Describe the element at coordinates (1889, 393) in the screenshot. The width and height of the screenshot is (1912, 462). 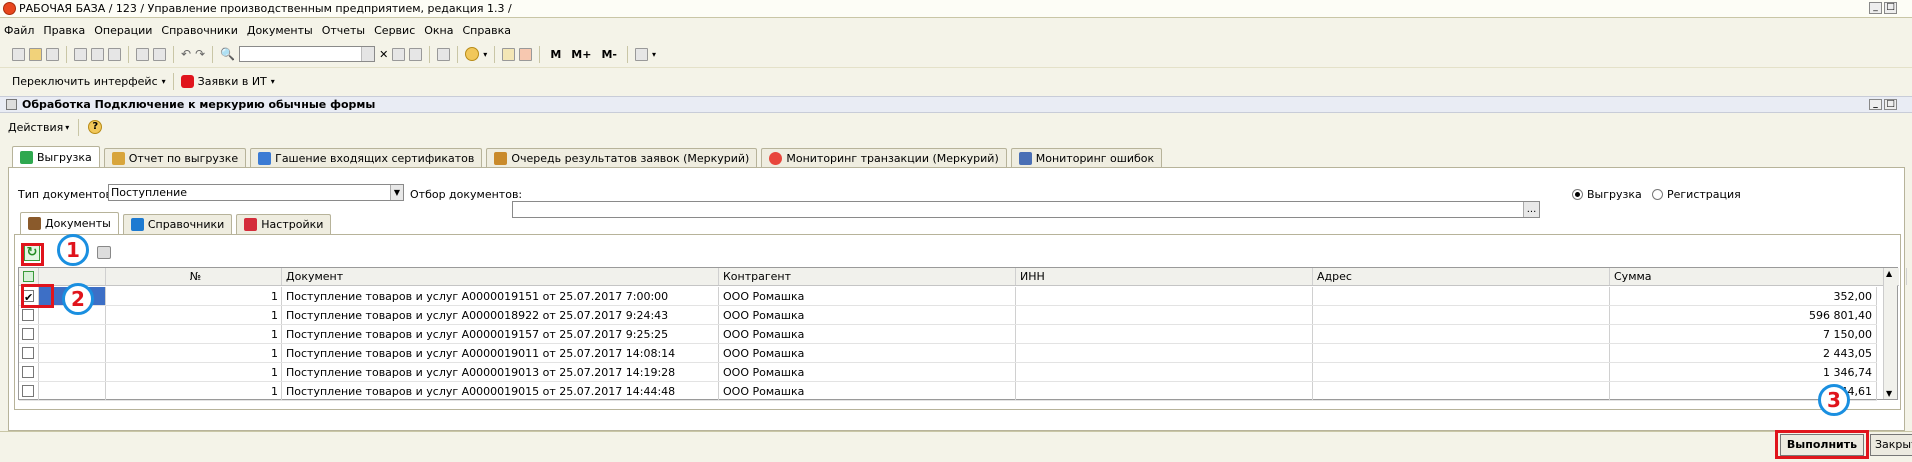
I see `scroll-down-icon: ▼` at that location.